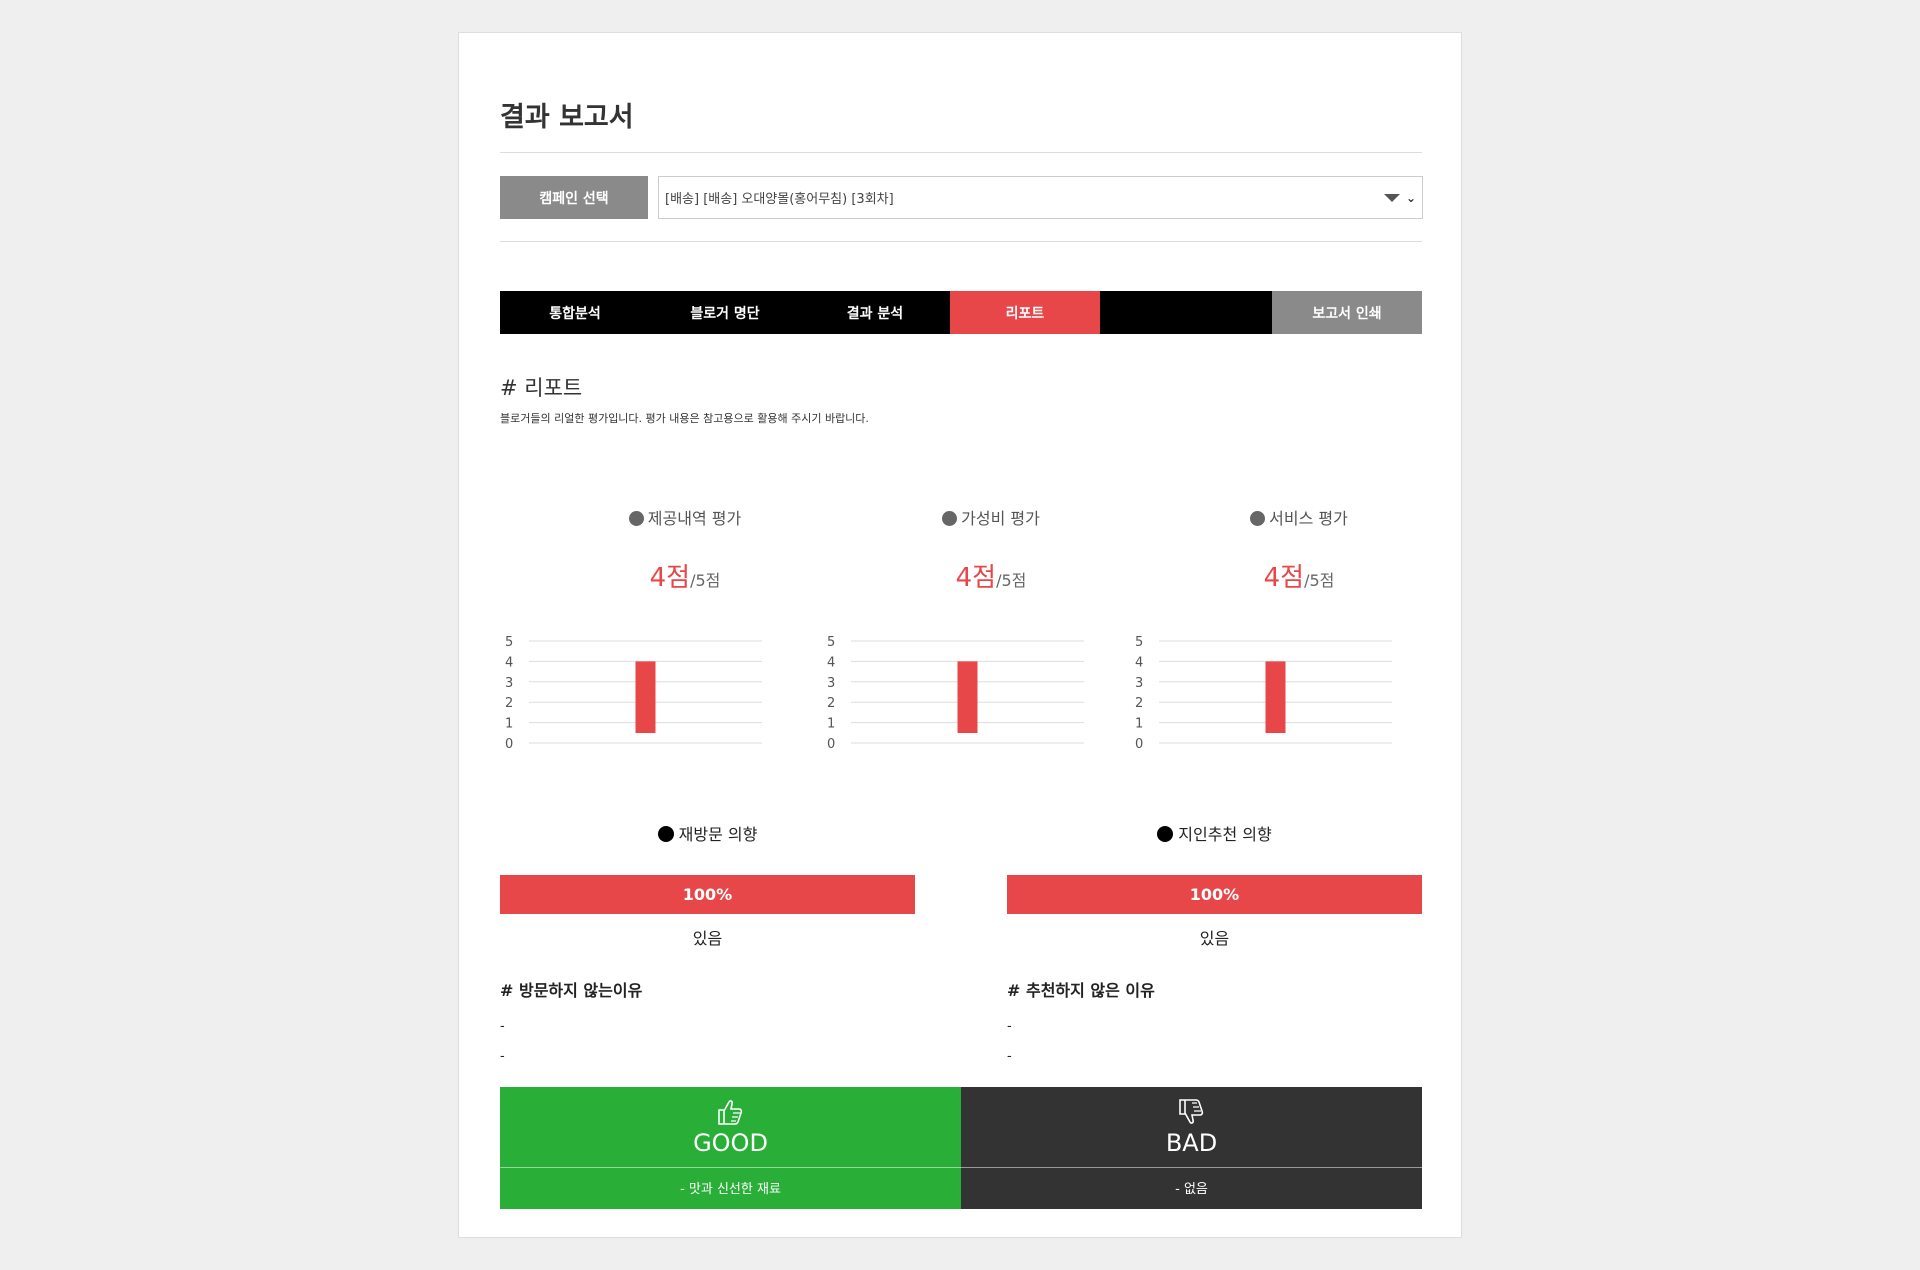 This screenshot has width=1920, height=1270. I want to click on metric-title: 제공내역 평가, so click(685, 517).